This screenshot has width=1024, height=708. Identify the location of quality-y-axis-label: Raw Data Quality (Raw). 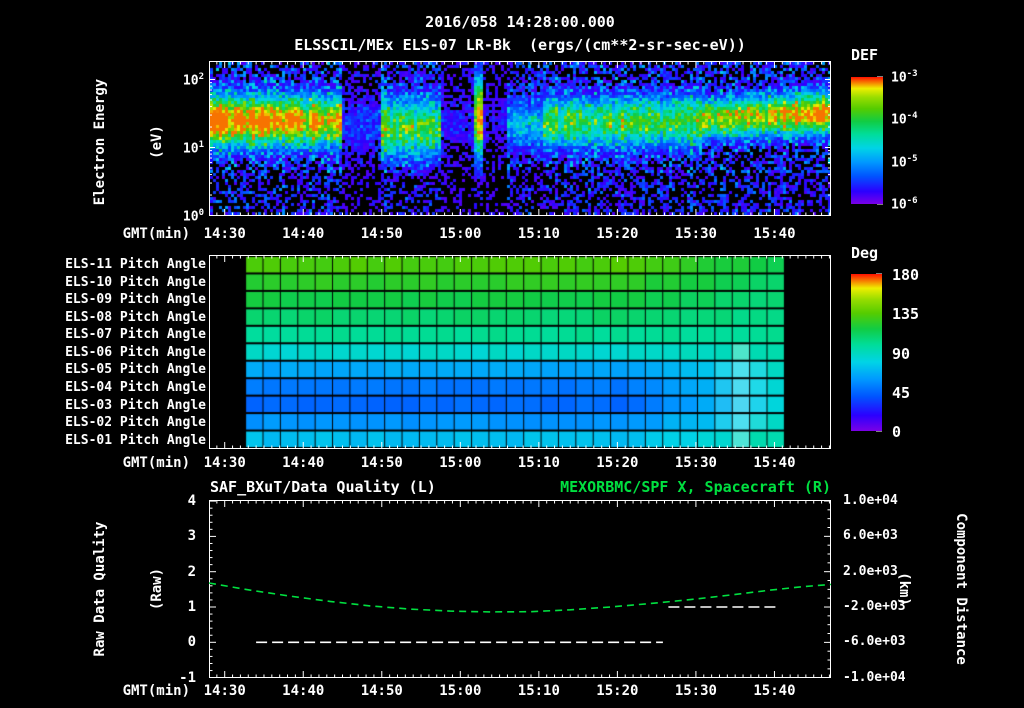
(109, 589).